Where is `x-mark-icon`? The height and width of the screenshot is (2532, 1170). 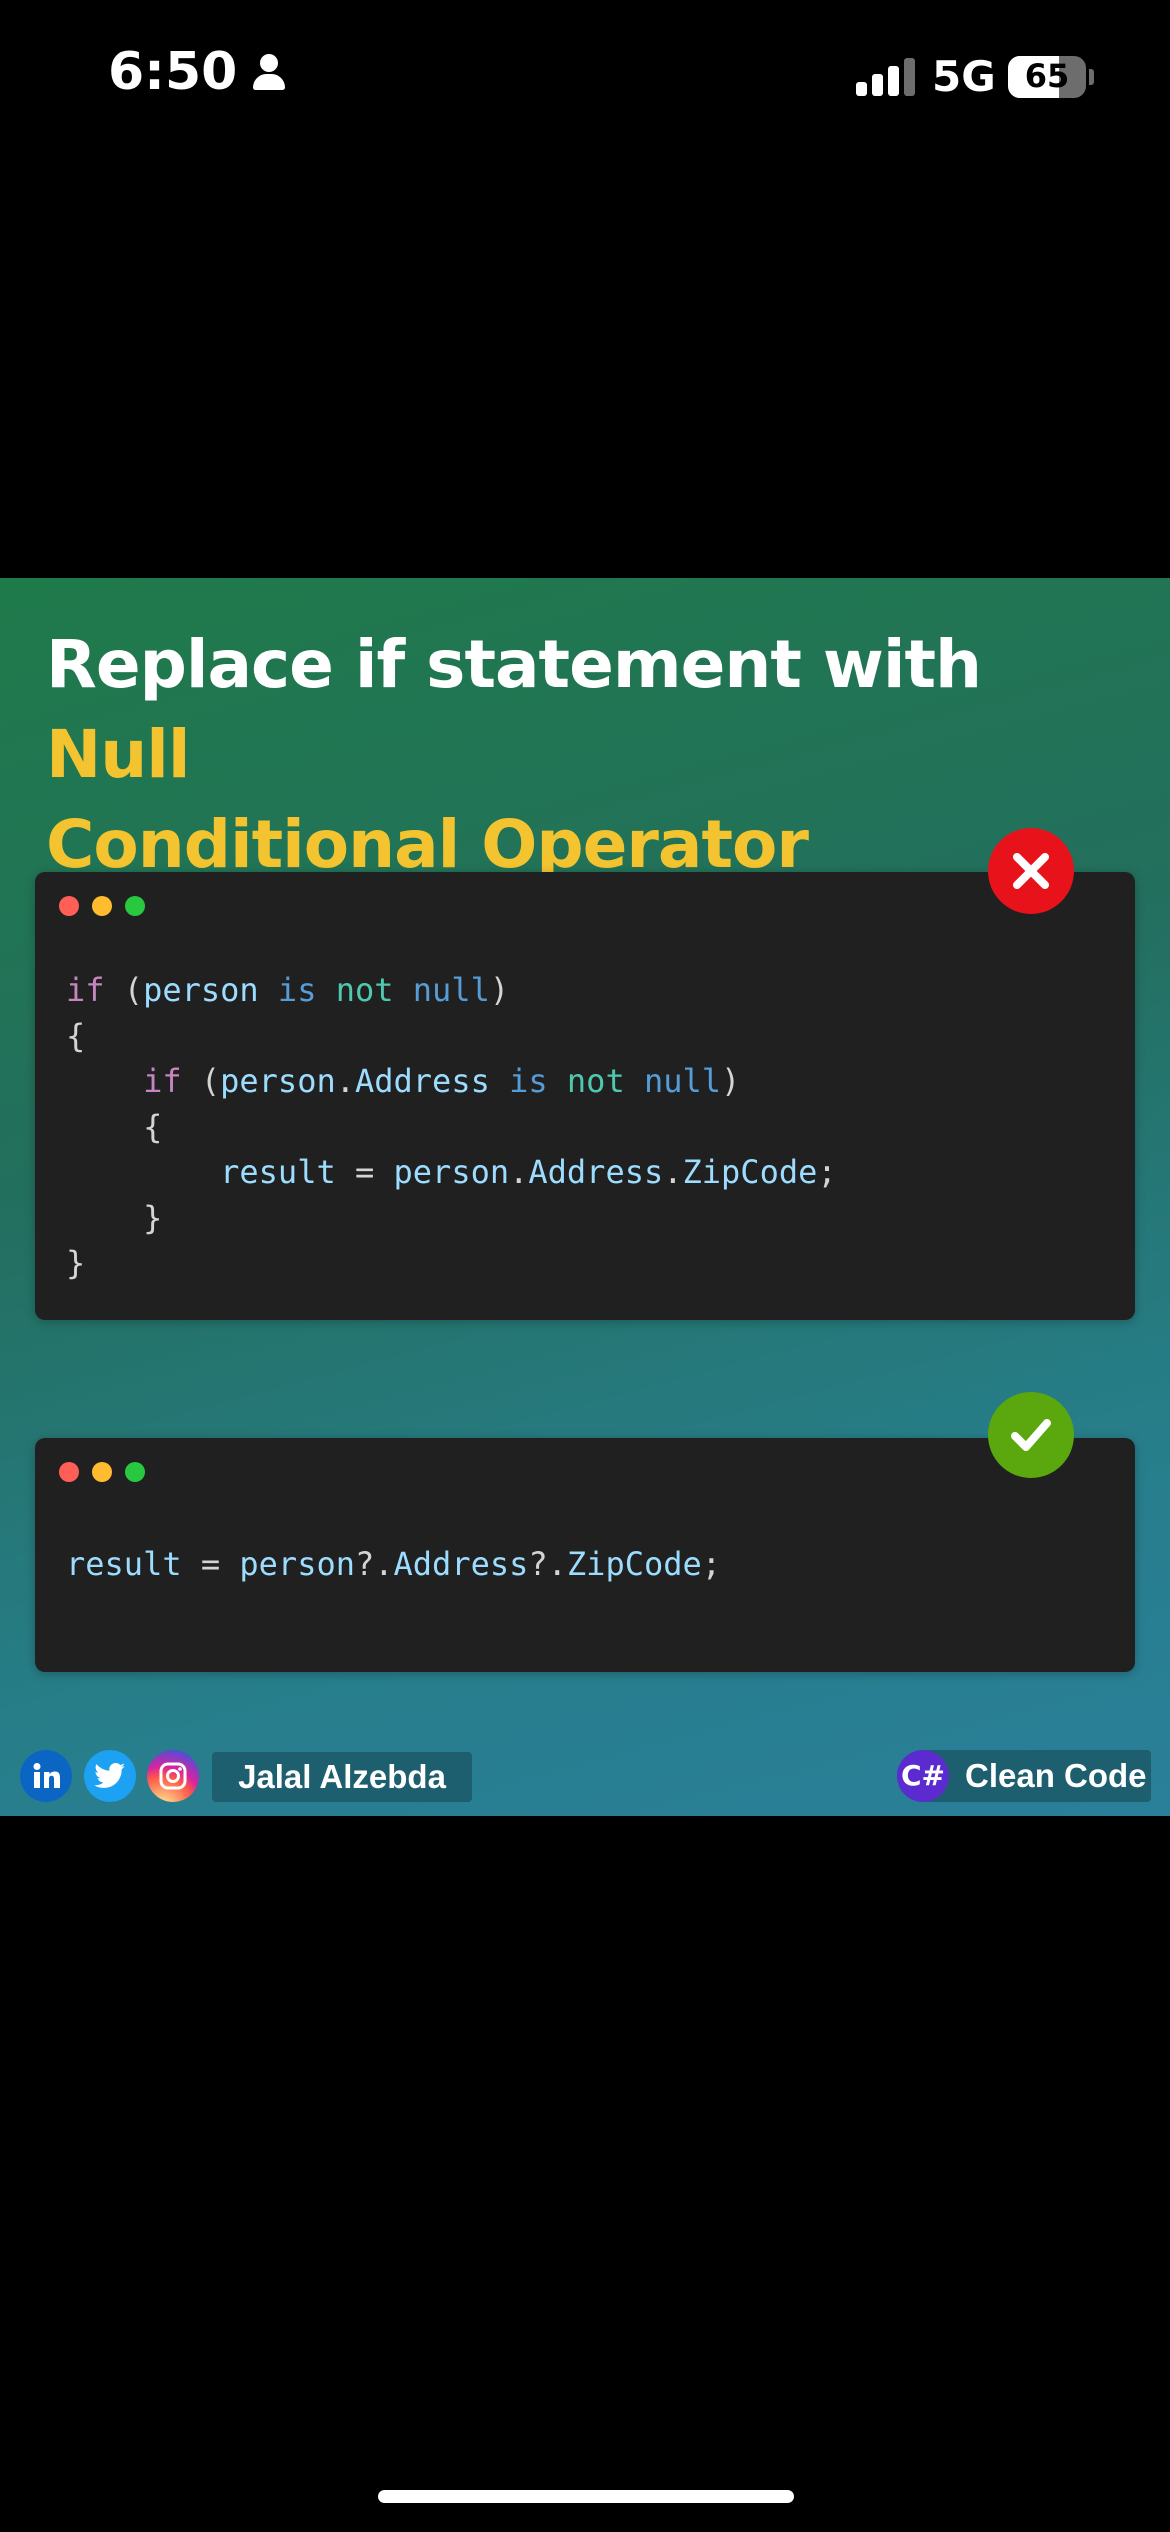 x-mark-icon is located at coordinates (1031, 871).